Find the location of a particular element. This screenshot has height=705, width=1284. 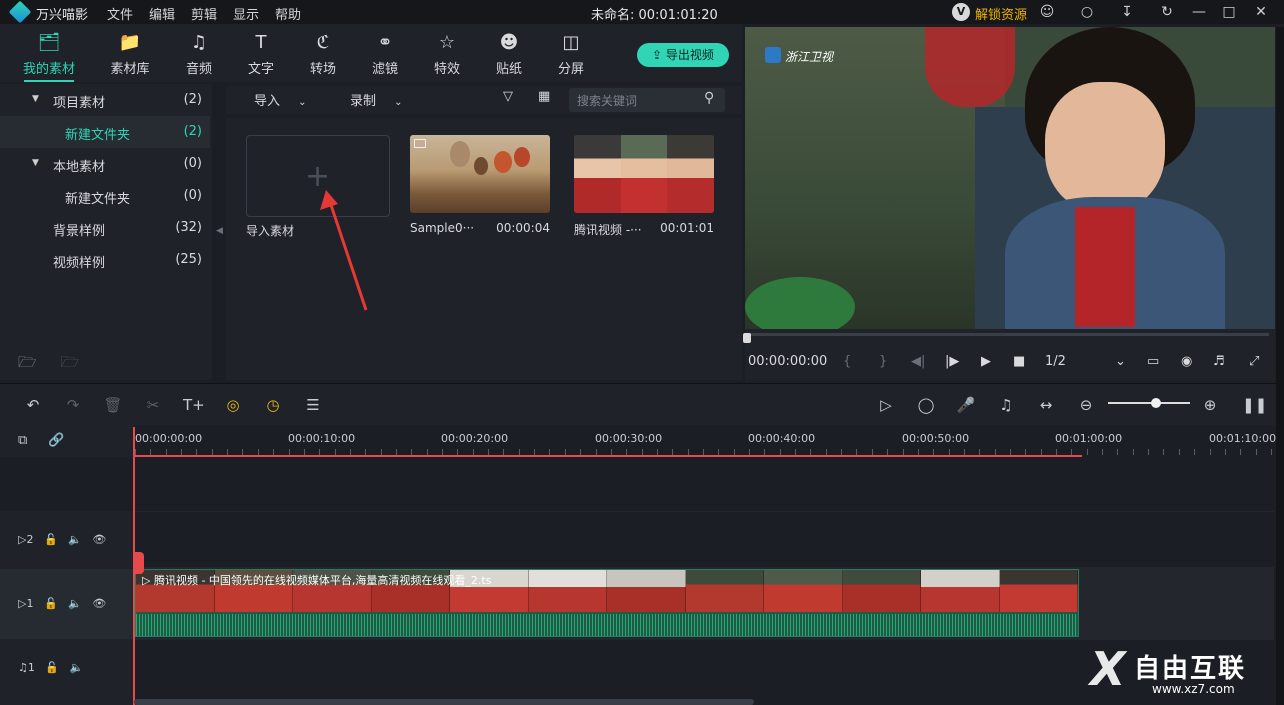

add-folder-icon: 🗁 is located at coordinates (27, 362).